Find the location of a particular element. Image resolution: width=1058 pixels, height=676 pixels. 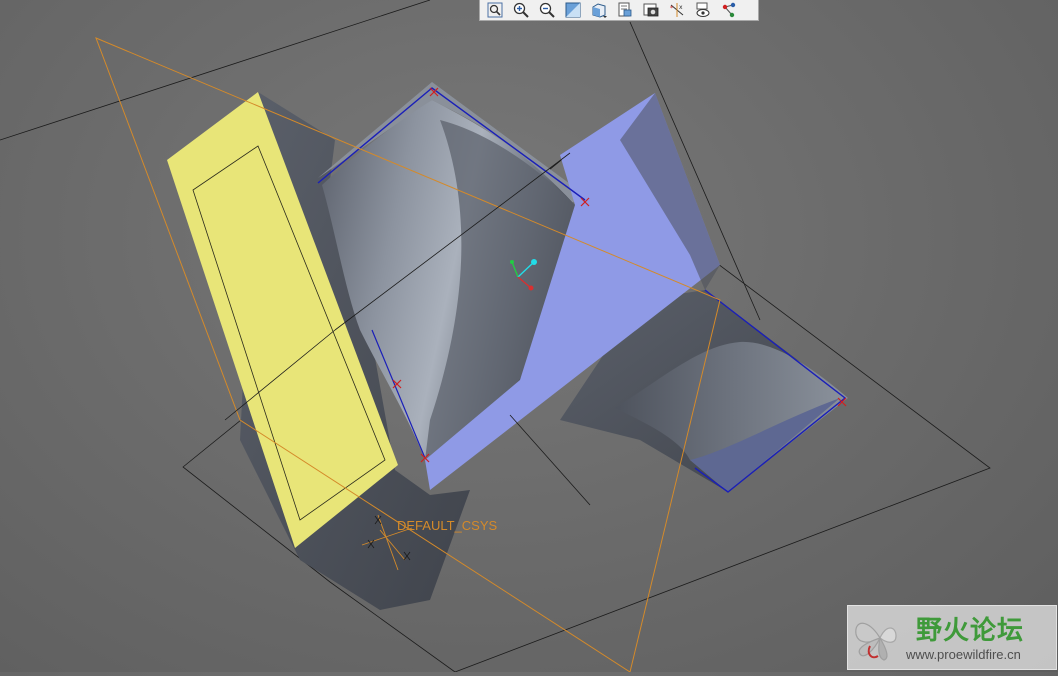

annotation-display-button is located at coordinates (729, 10).